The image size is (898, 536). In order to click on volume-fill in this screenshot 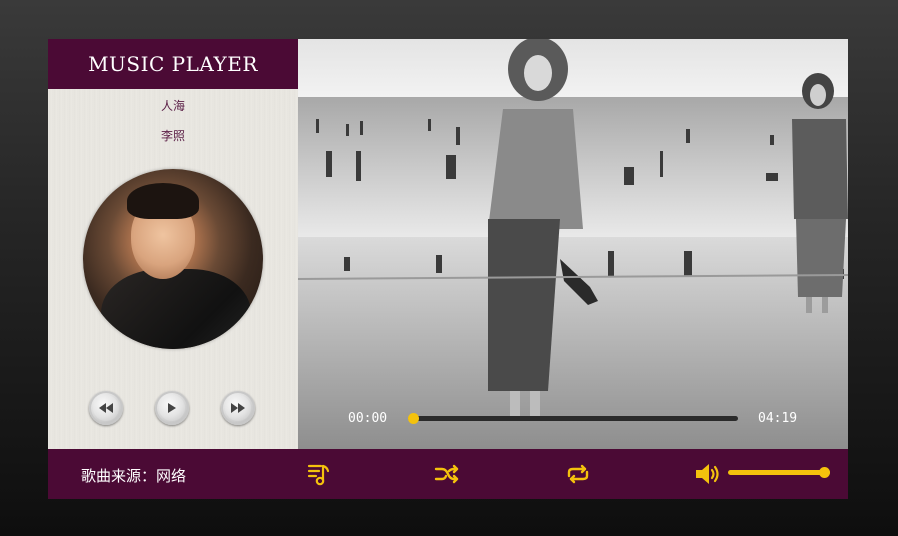, I will do `click(779, 472)`.